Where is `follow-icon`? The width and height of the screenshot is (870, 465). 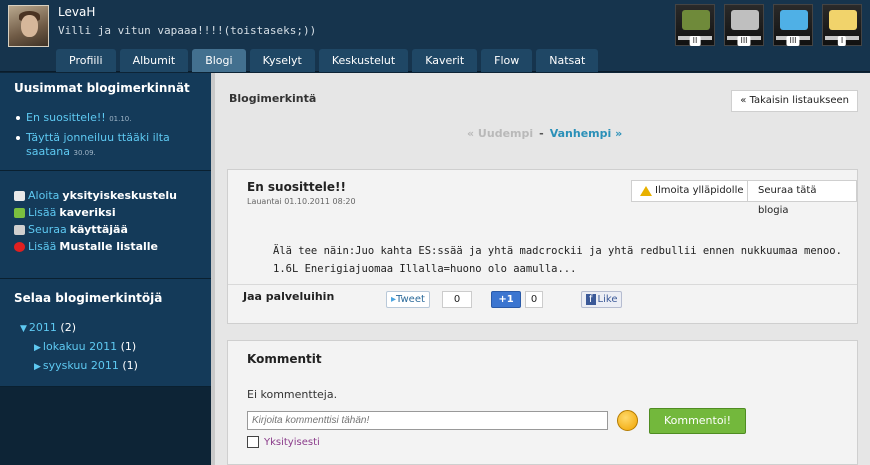 follow-icon is located at coordinates (19, 229).